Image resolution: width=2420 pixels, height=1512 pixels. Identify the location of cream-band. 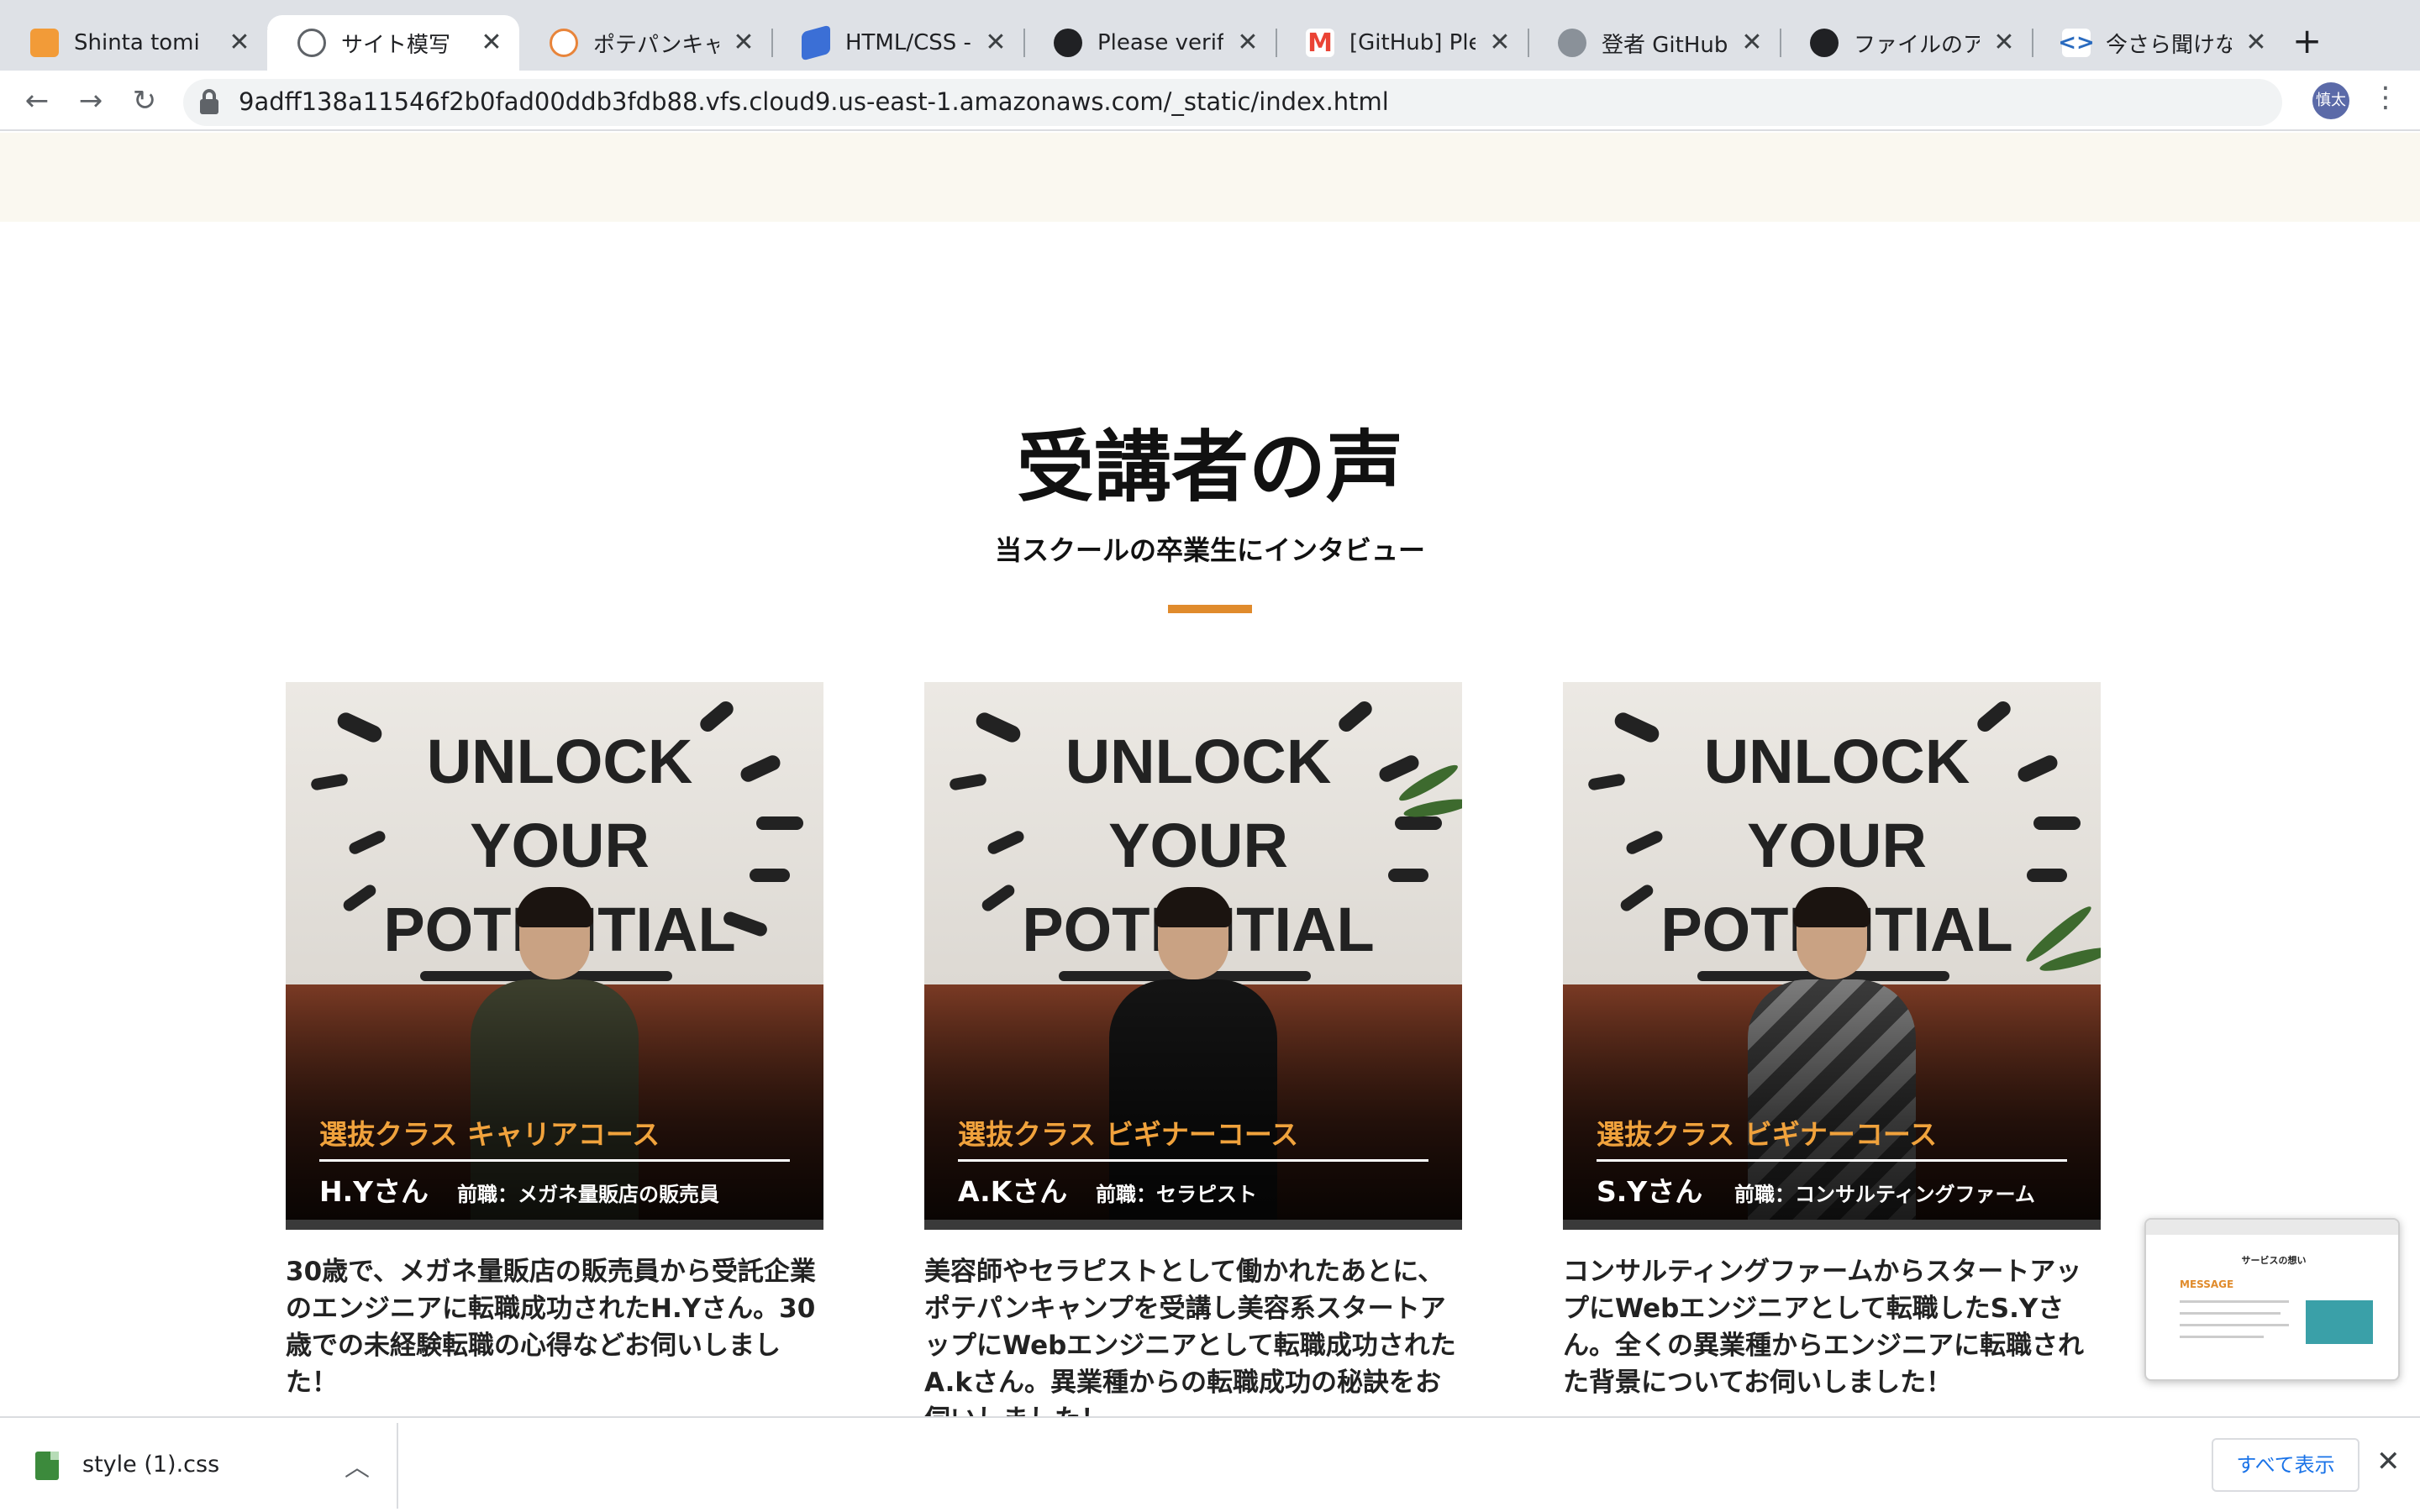
(1210, 177).